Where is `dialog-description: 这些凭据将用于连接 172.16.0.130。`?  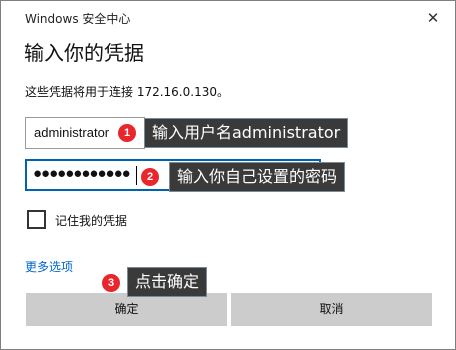
dialog-description: 这些凭据将用于连接 172.16.0.130。 is located at coordinates (127, 92).